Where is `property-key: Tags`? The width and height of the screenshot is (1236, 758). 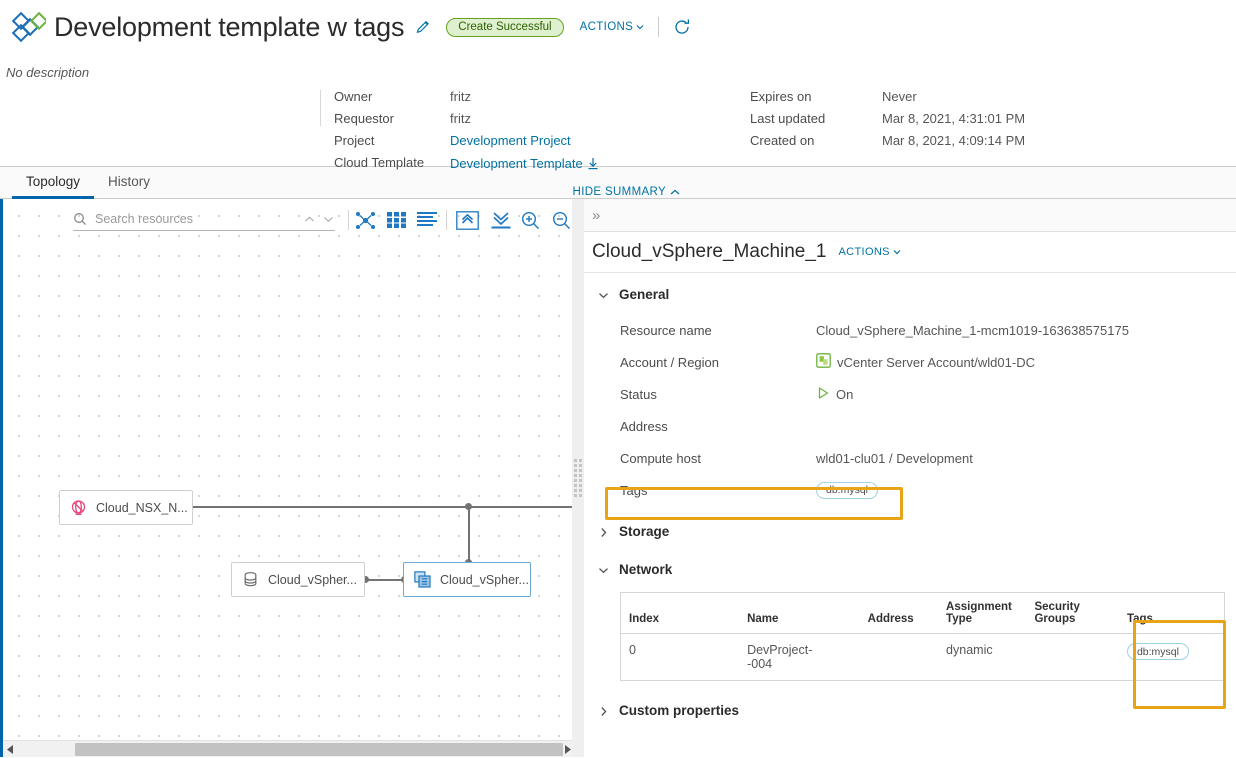 property-key: Tags is located at coordinates (634, 490).